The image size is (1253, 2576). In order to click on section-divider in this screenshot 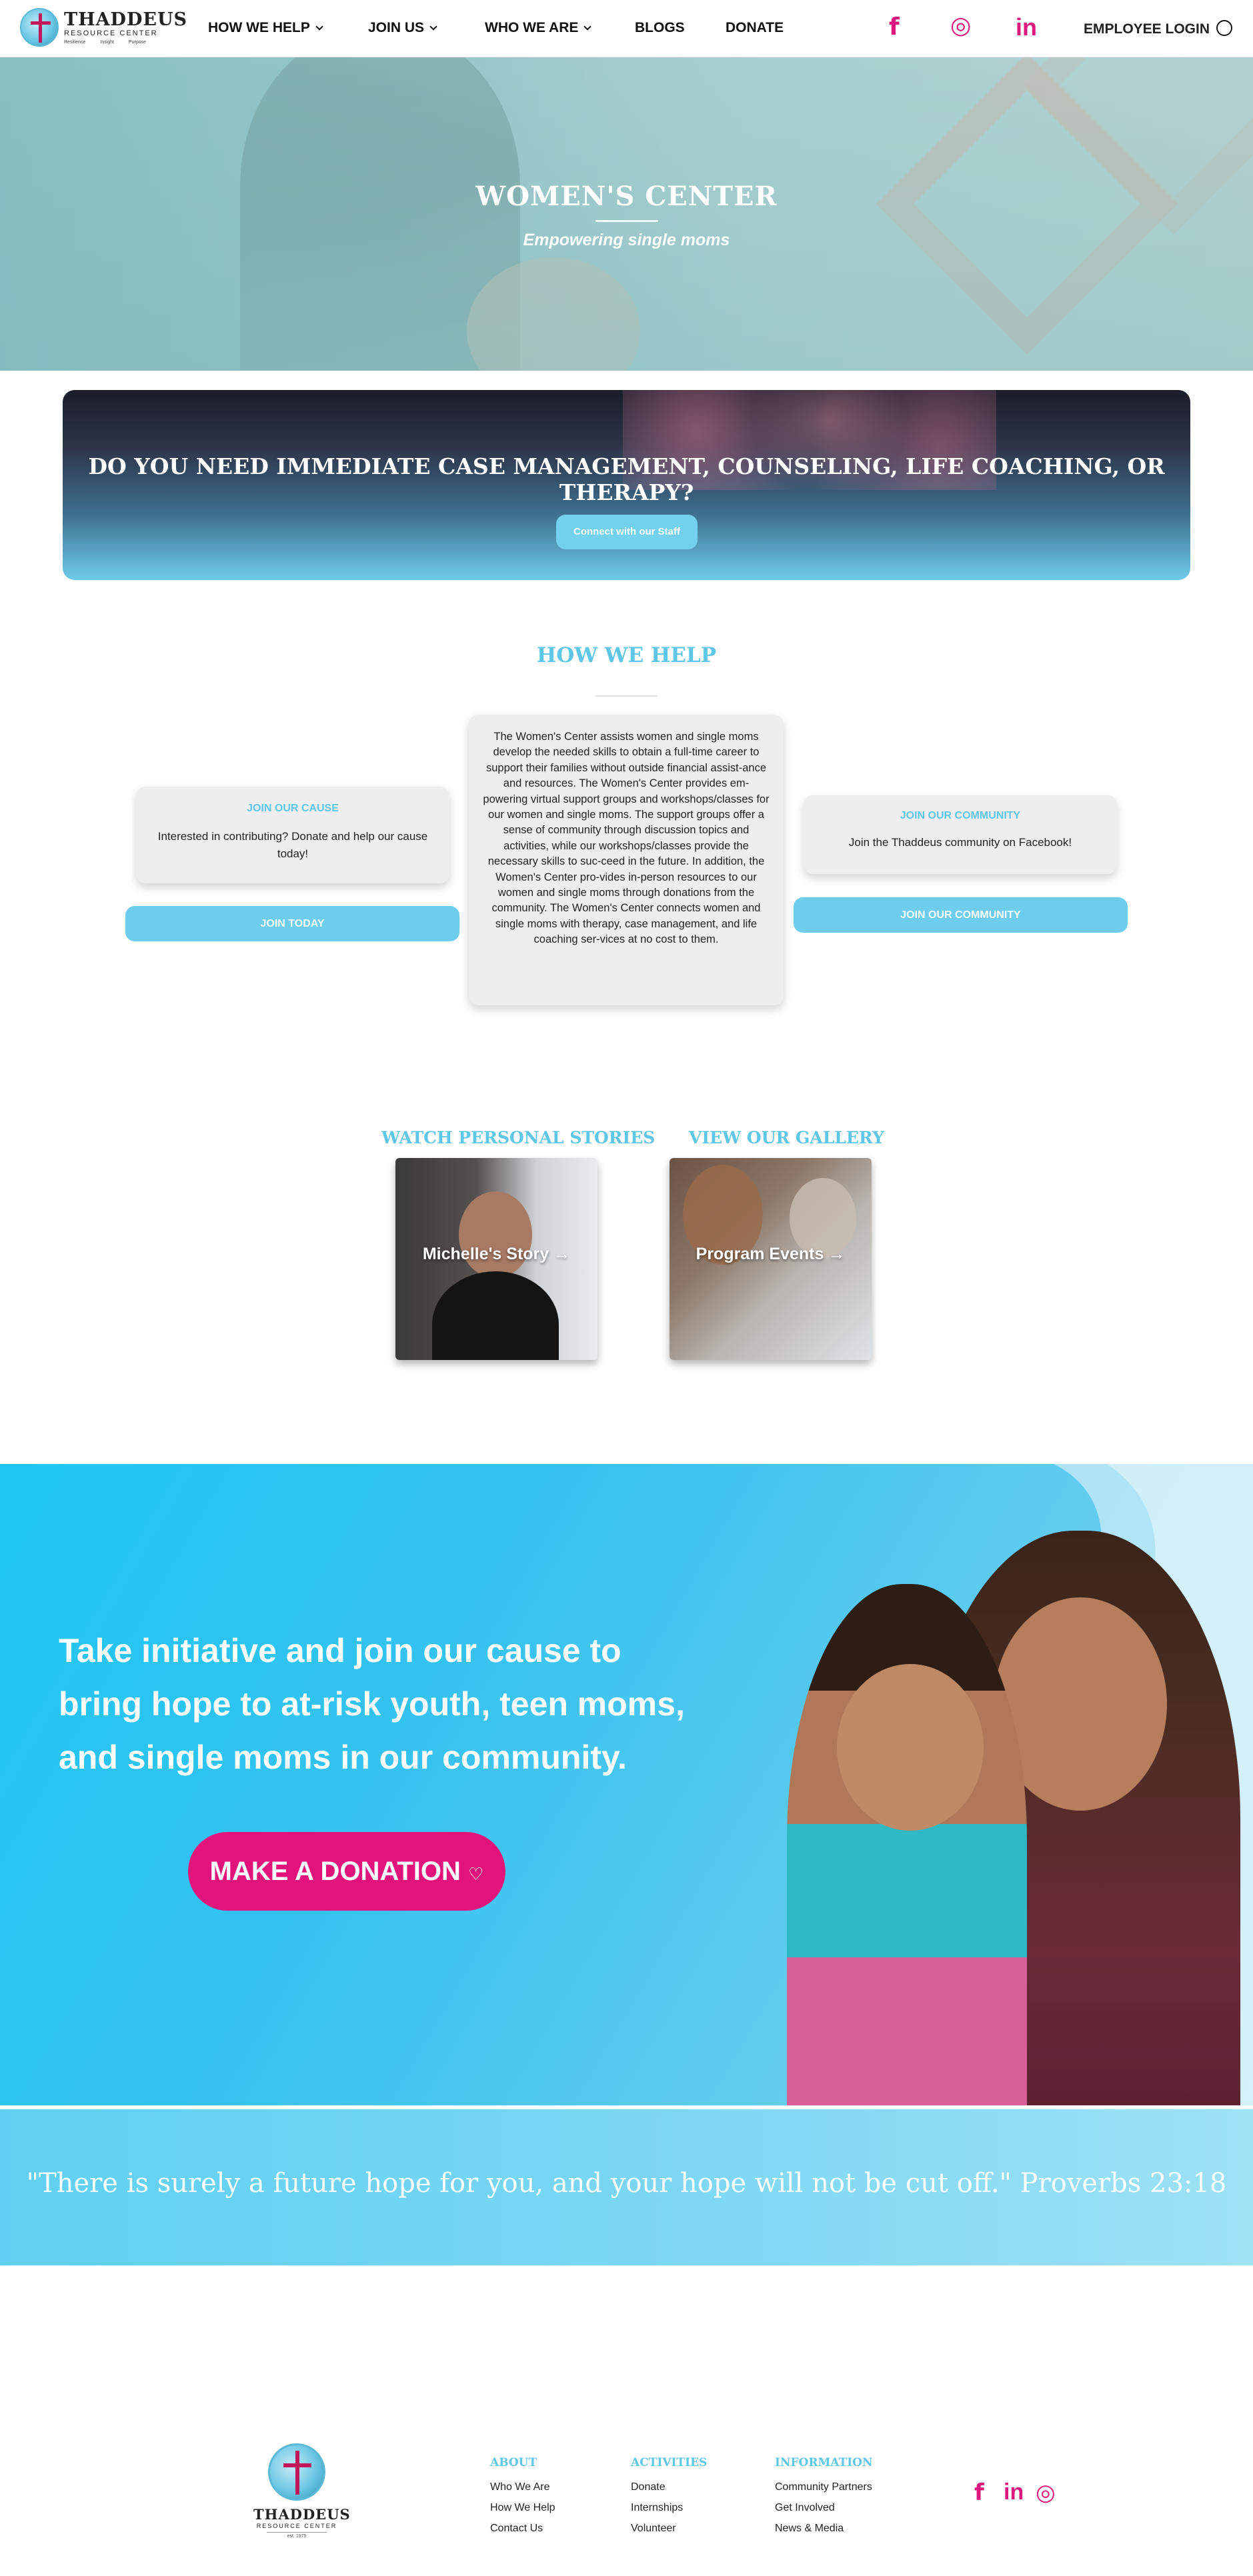, I will do `click(626, 696)`.